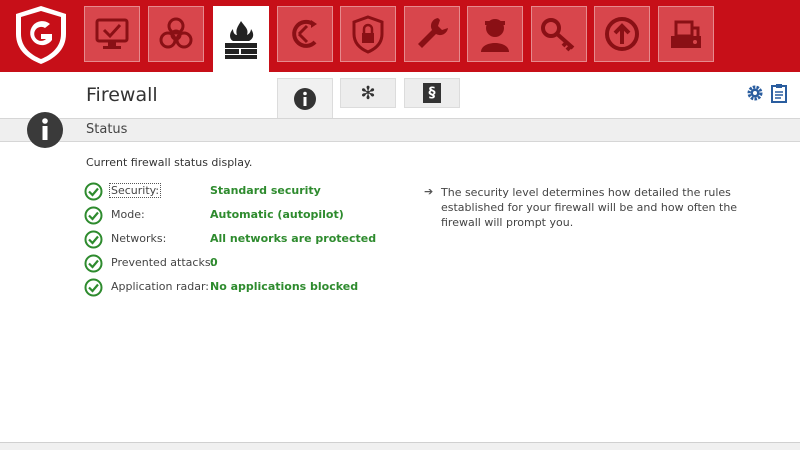 The image size is (800, 450). What do you see at coordinates (755, 93) in the screenshot?
I see `gear-icon` at bounding box center [755, 93].